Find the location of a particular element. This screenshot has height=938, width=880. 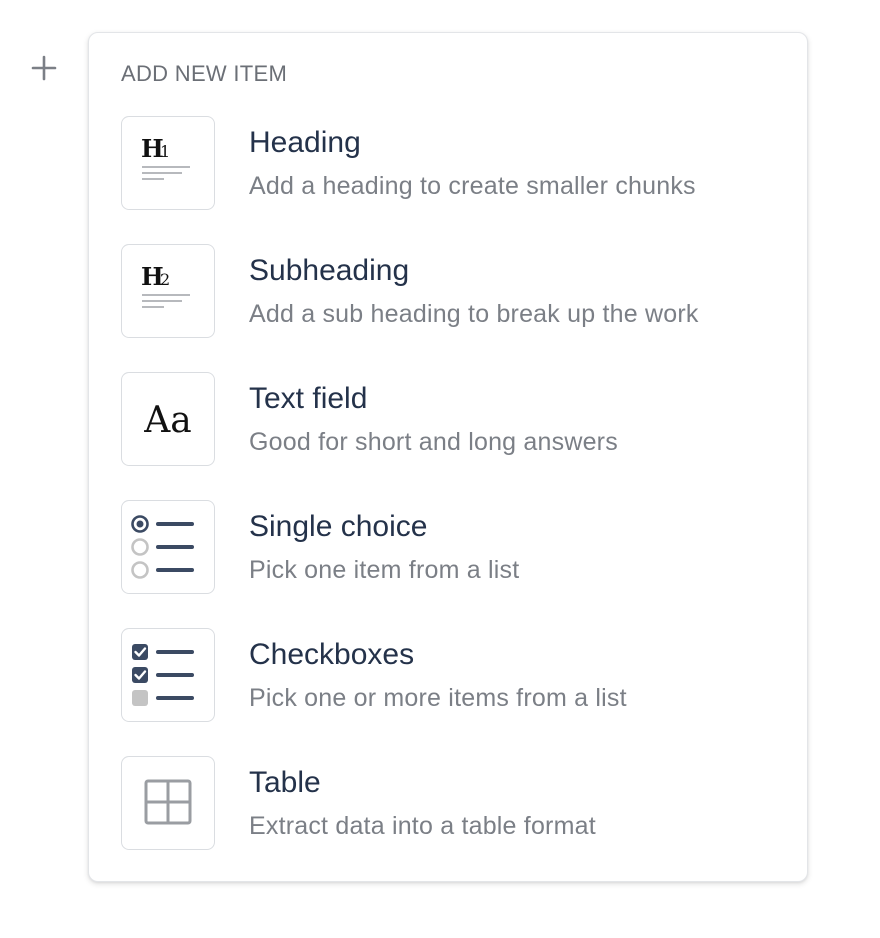

item-title: Table is located at coordinates (285, 782).